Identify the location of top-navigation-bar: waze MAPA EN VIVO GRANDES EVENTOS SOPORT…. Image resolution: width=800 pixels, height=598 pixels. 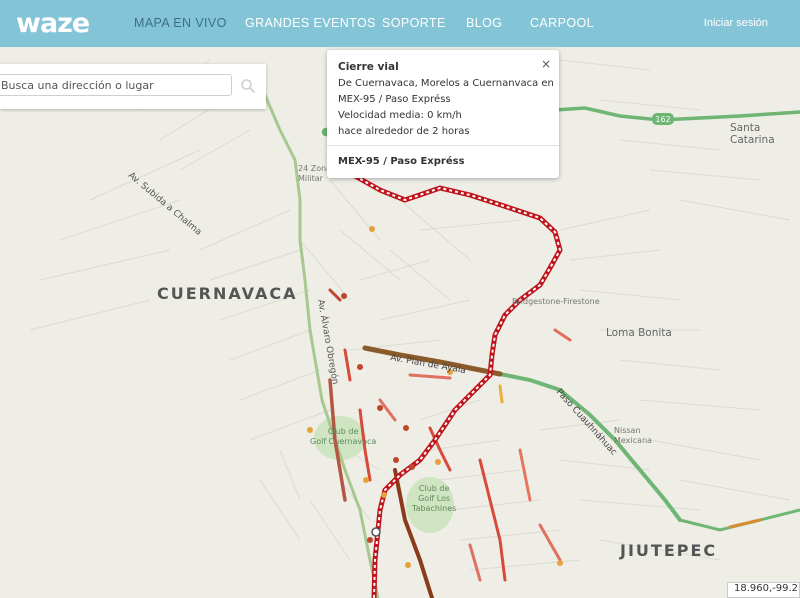
(400, 23).